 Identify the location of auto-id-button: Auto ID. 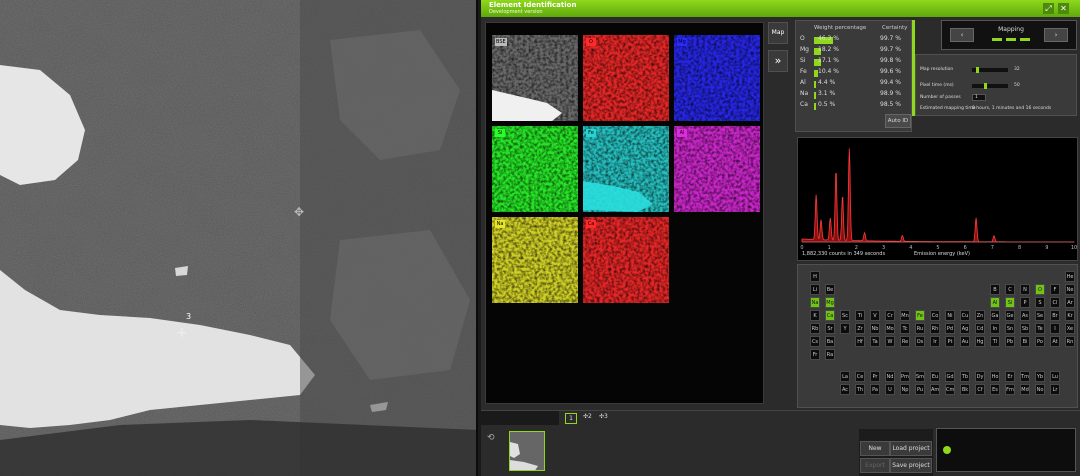
(898, 121).